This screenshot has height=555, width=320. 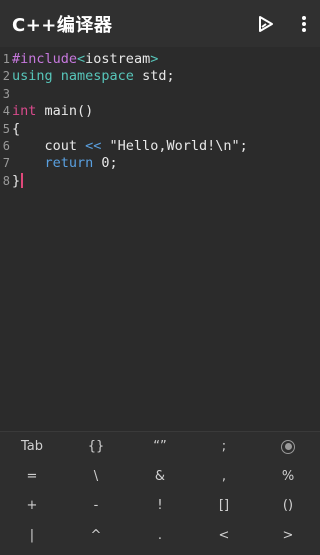 I want to click on code-text: cout << "Hello,World!\n";, so click(x=130, y=146).